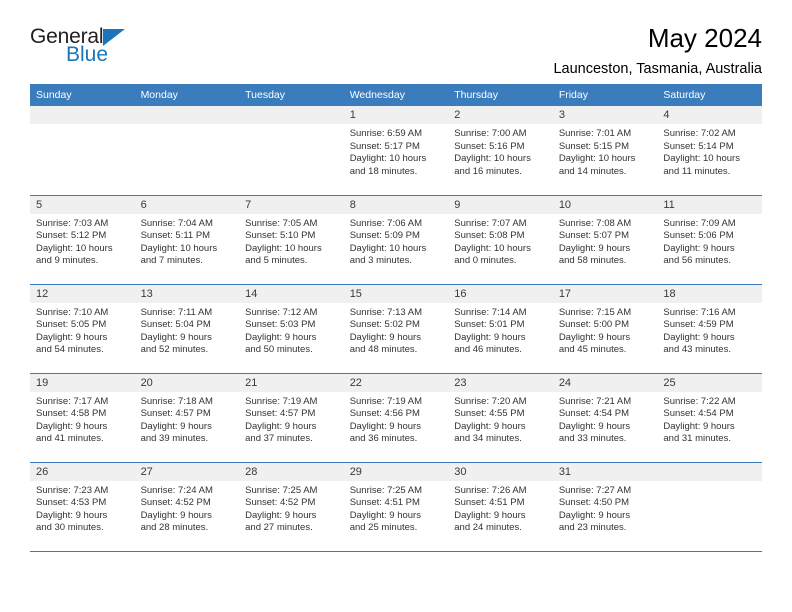 This screenshot has height=612, width=792. I want to click on page-subtitle: Launceston, Tasmania, Australia, so click(657, 68).